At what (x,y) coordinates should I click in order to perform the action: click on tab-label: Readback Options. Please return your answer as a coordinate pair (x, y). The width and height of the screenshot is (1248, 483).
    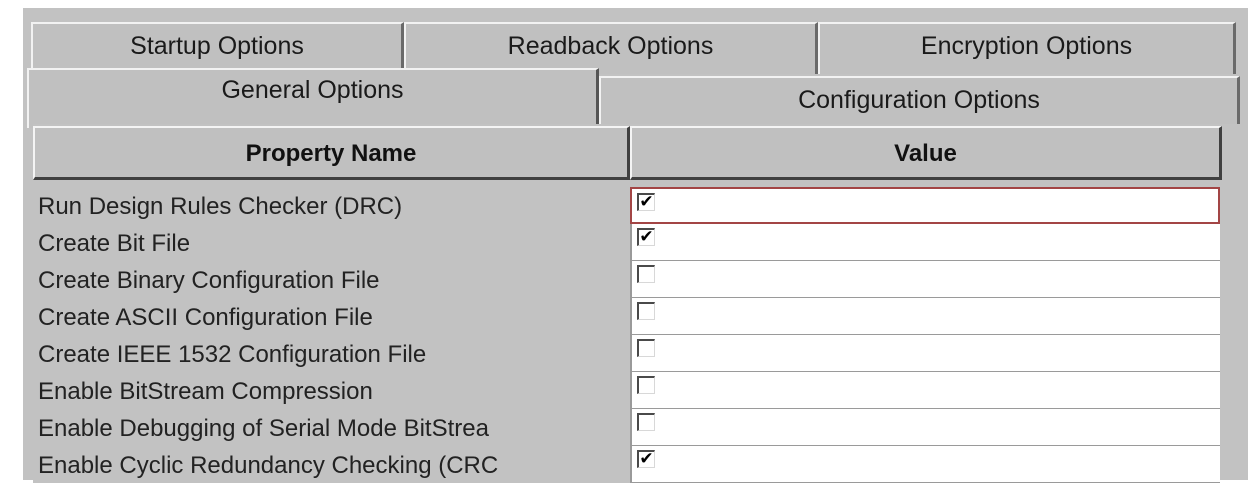
    Looking at the image, I should click on (610, 46).